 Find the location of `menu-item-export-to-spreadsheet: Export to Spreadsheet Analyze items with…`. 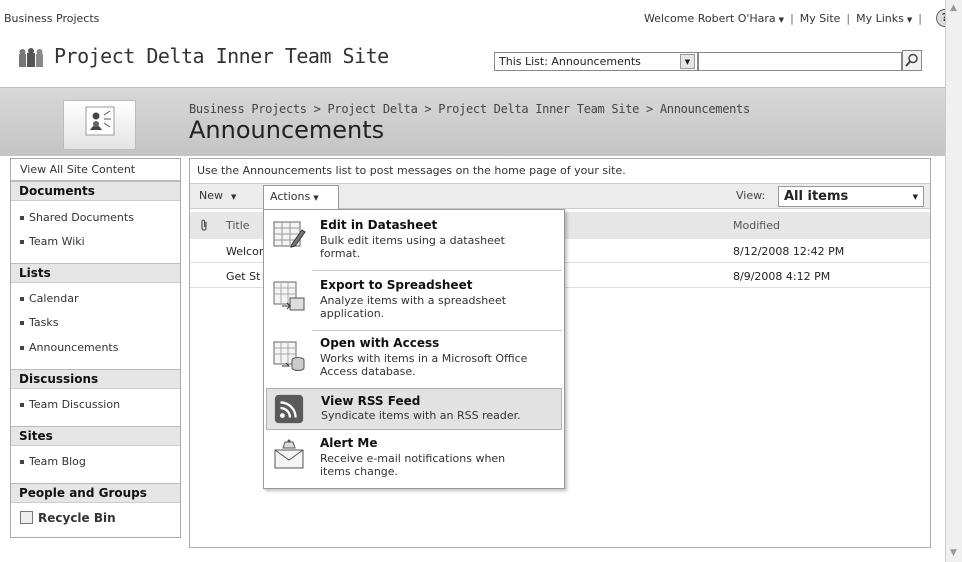

menu-item-export-to-spreadsheet: Export to Spreadsheet Analyze items with… is located at coordinates (414, 301).